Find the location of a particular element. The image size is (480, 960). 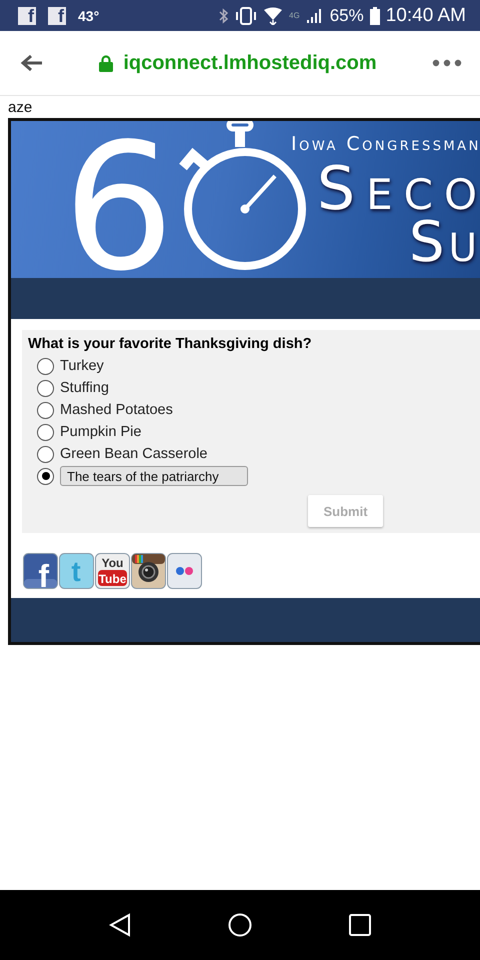

poll-question: What is your favorite Thanksgiving dish? is located at coordinates (170, 344).